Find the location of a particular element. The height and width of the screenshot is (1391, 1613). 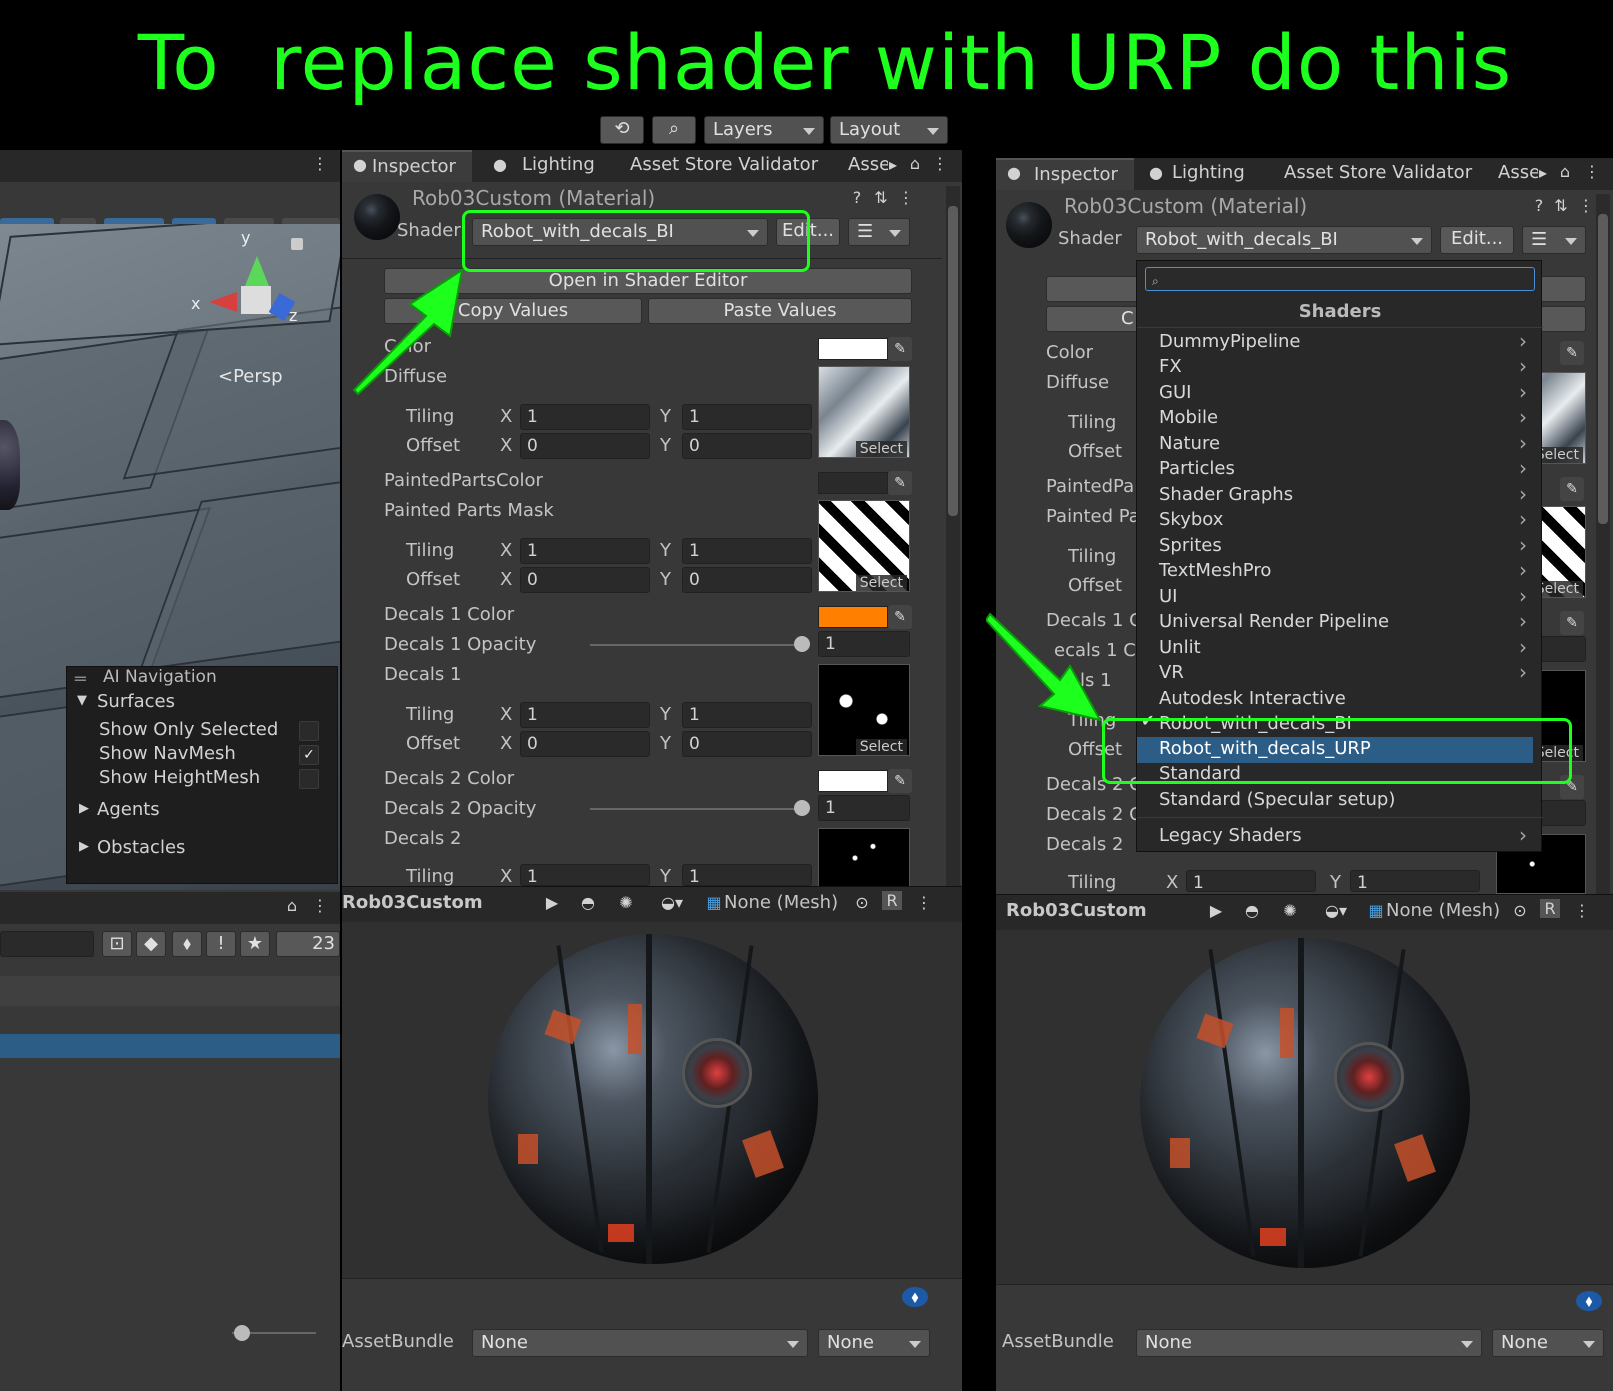

color-swatch is located at coordinates (853, 349).